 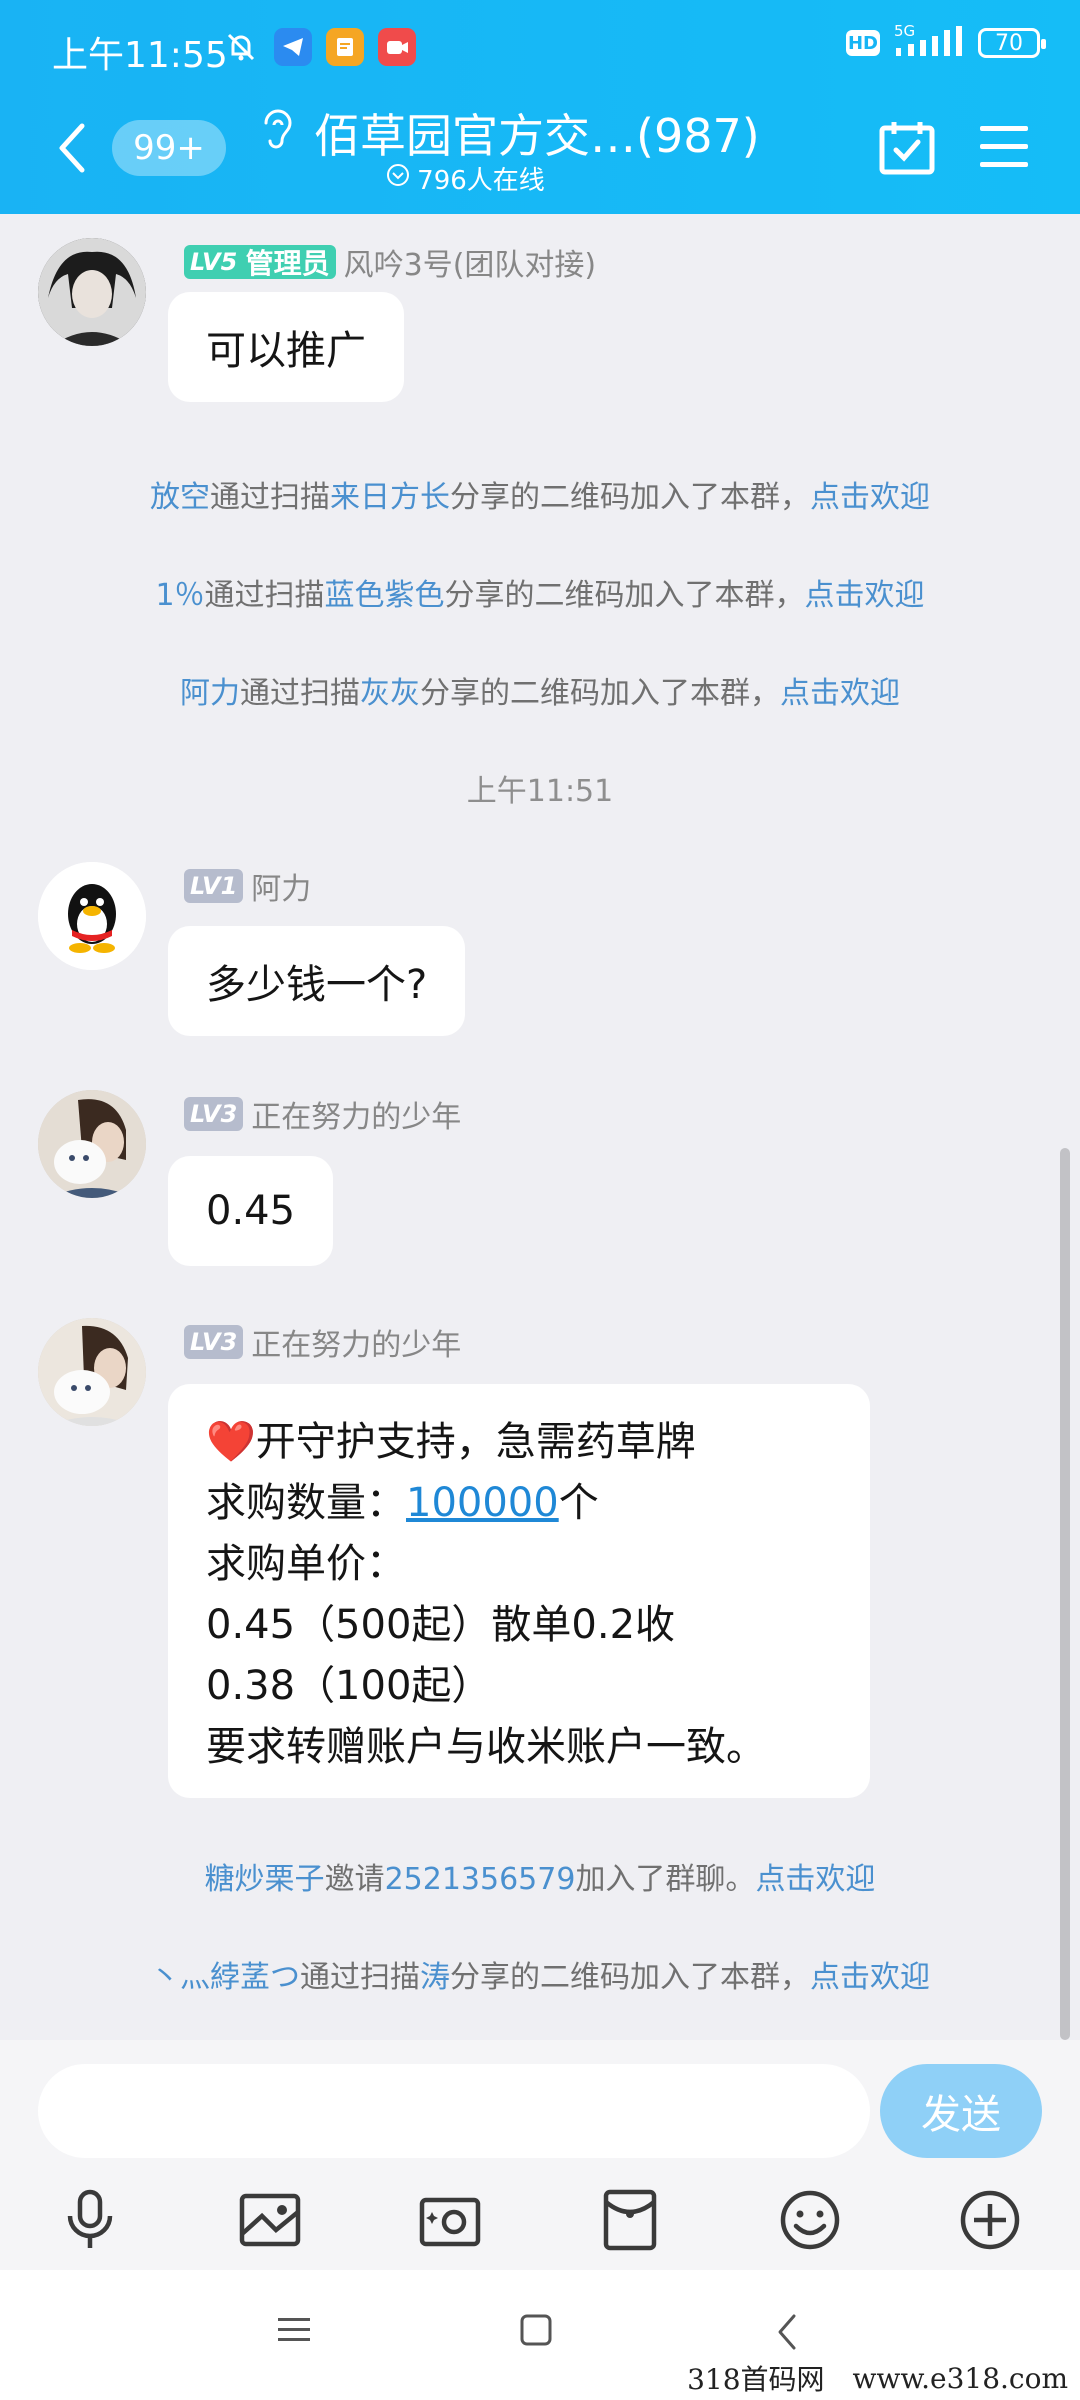 I want to click on watermark: 318首码网 www.e318.com, so click(x=875, y=2378).